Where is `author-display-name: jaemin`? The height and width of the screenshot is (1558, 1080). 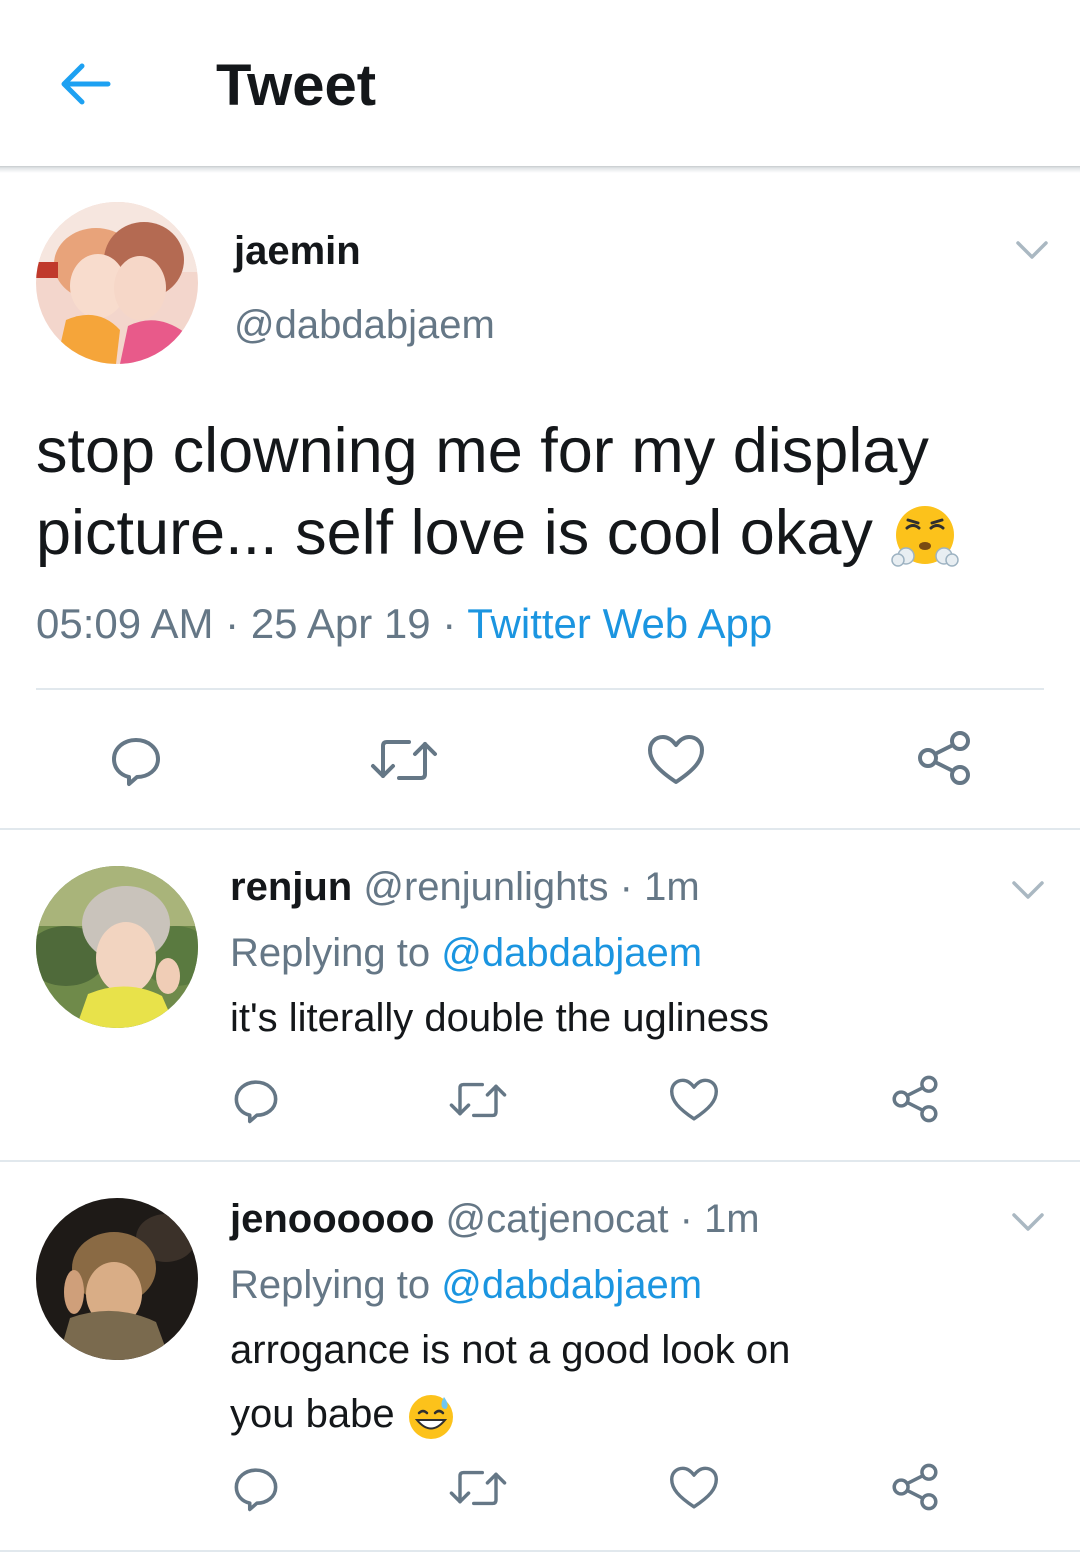
author-display-name: jaemin is located at coordinates (297, 251).